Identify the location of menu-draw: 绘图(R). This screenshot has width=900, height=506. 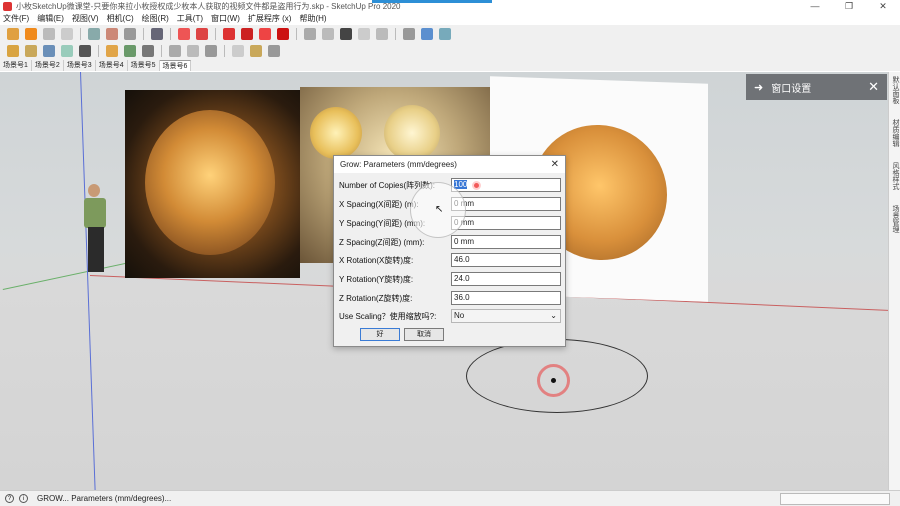
(156, 19).